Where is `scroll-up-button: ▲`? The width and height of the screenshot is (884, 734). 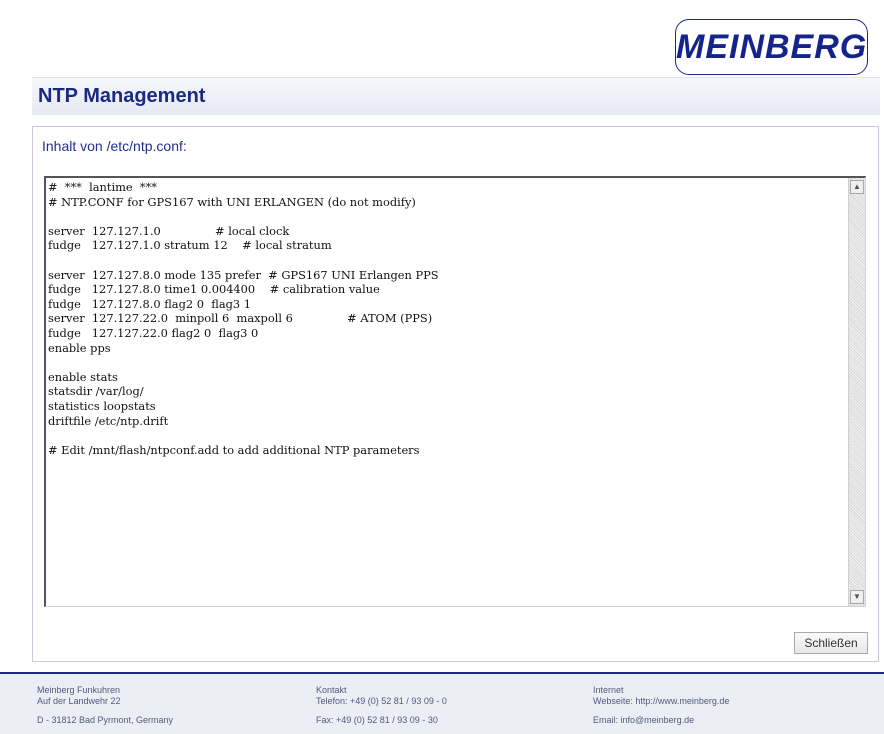 scroll-up-button: ▲ is located at coordinates (857, 187).